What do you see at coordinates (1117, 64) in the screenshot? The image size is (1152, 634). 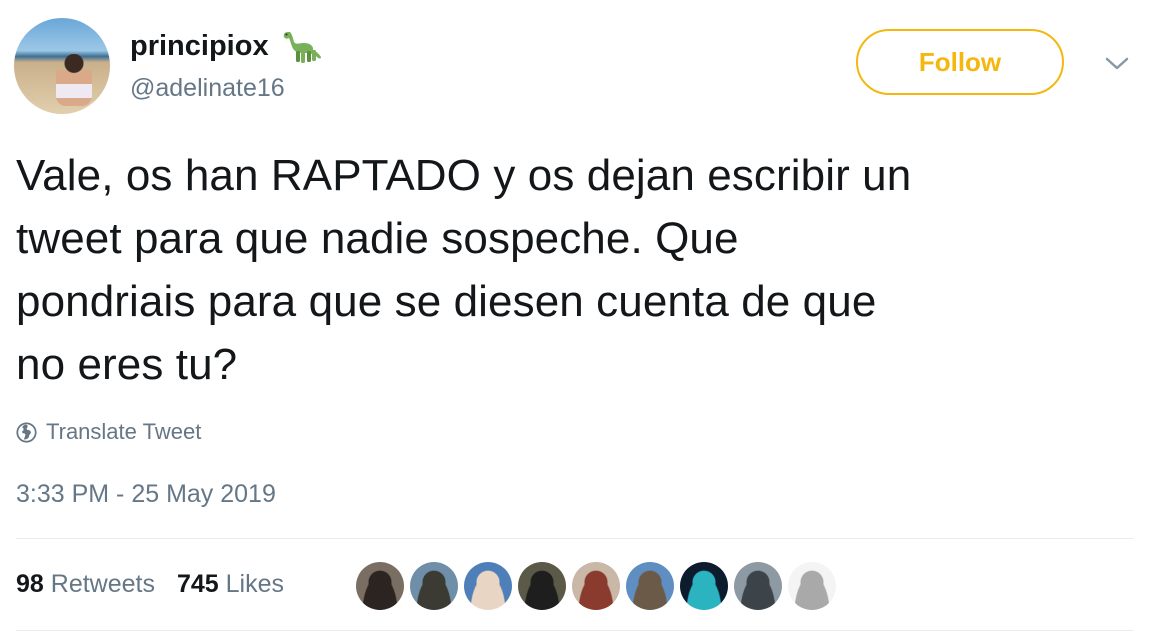 I see `chevron-down-icon` at bounding box center [1117, 64].